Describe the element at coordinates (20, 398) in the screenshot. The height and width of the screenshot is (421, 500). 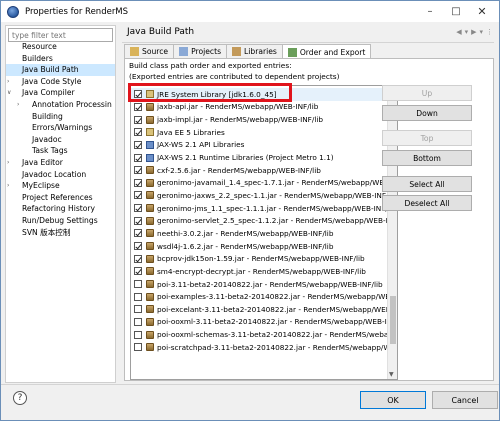
I see `help-icon: ?` at that location.